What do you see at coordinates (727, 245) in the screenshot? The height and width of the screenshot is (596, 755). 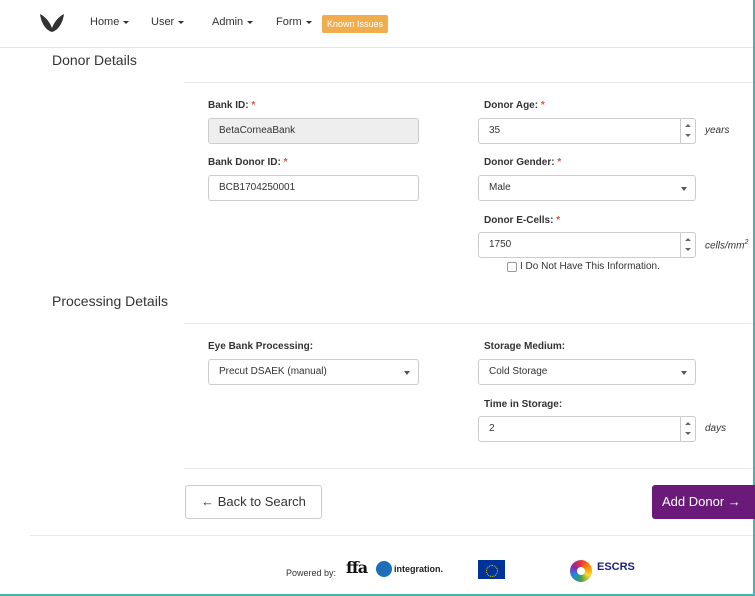 I see `donor-ecells-unit: cells/mm2` at bounding box center [727, 245].